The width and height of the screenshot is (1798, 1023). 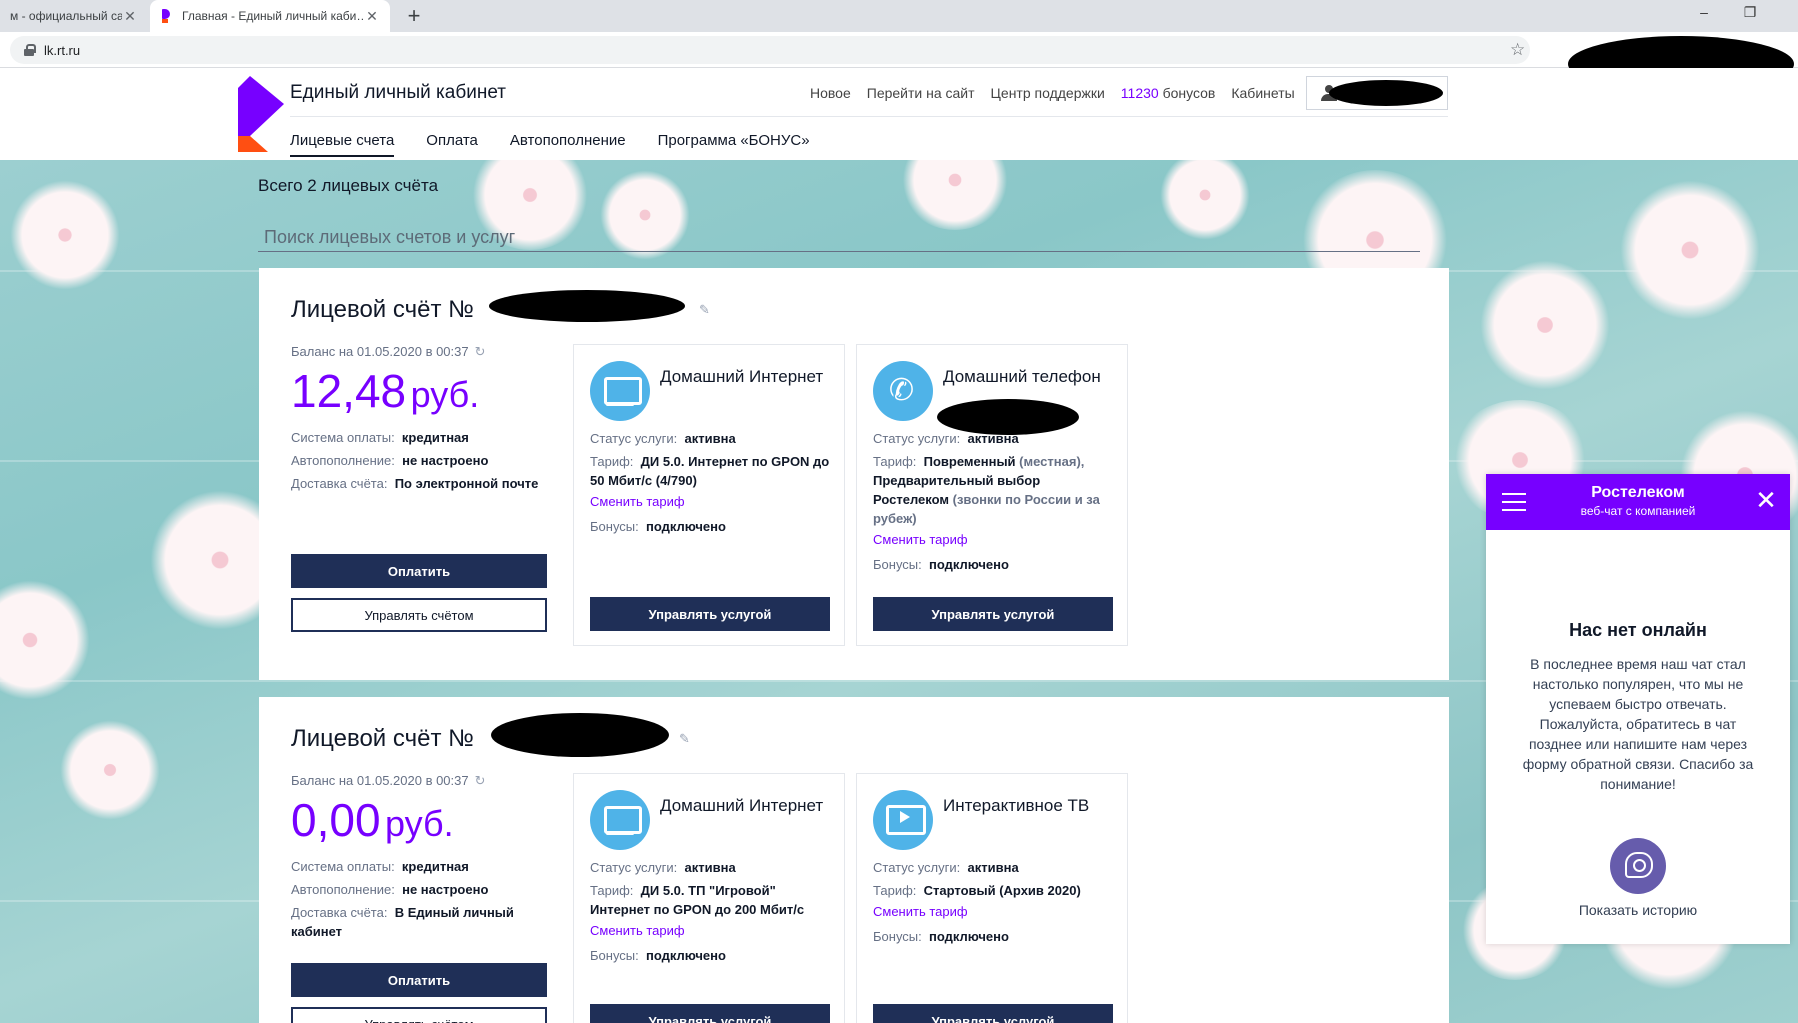 I want to click on chat-title: Ростелеком, so click(x=1638, y=492).